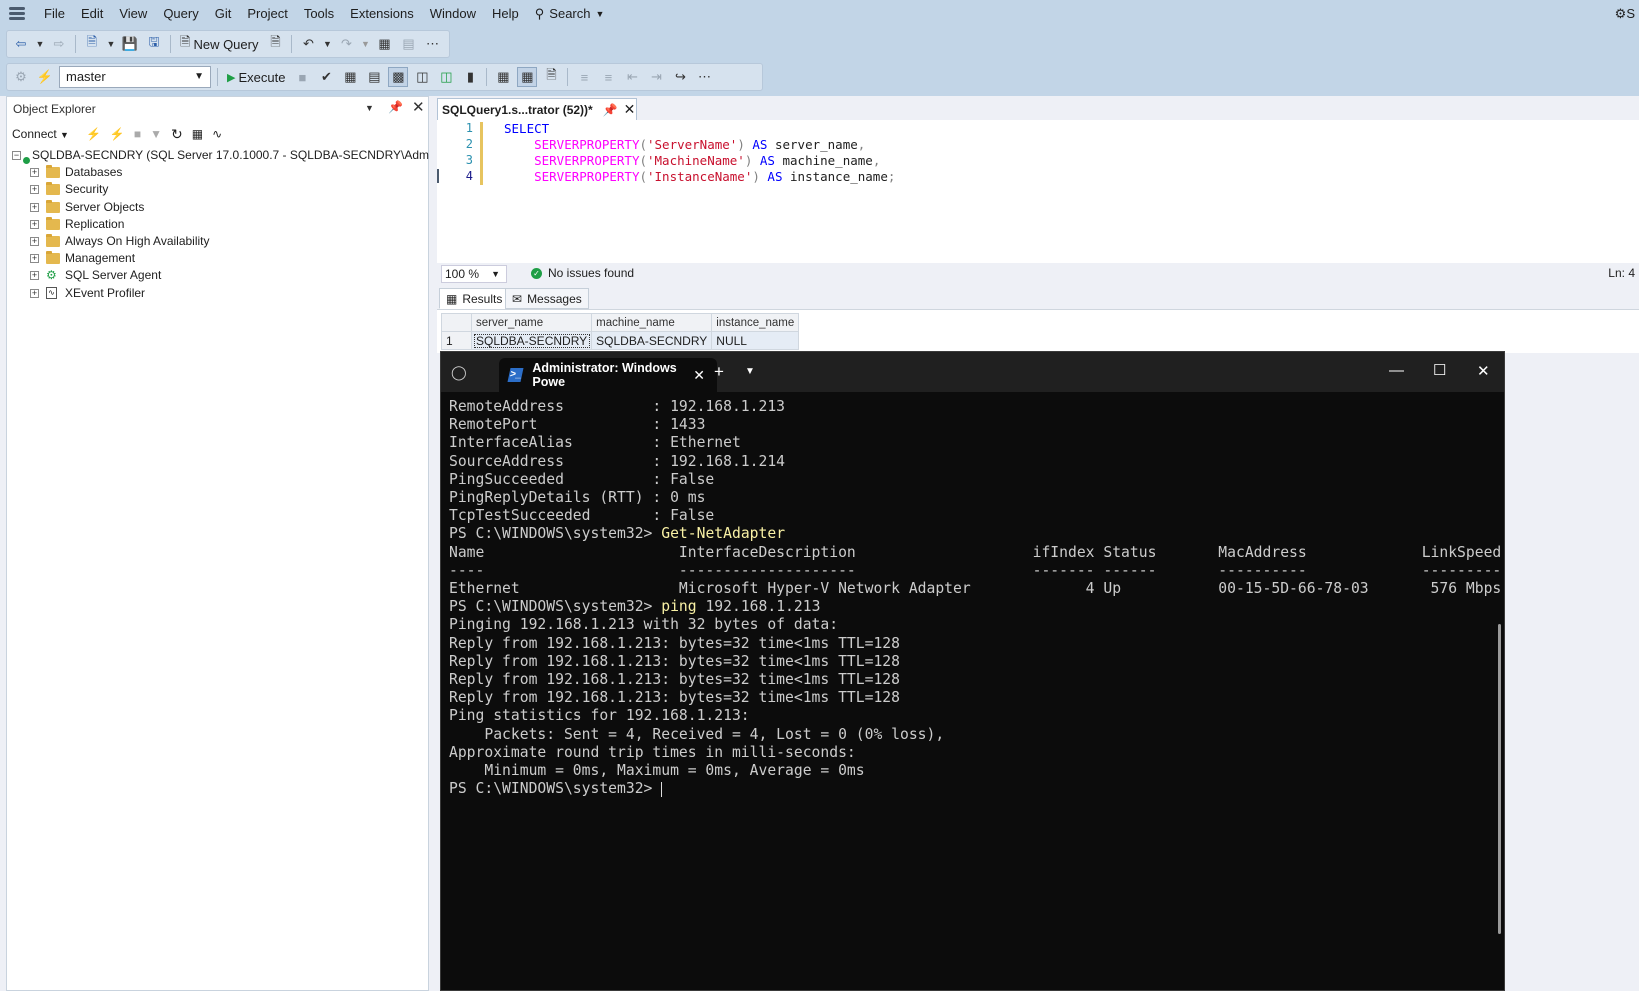 This screenshot has height=991, width=1639. Describe the element at coordinates (755, 340) in the screenshot. I see `grid-cell: NULL` at that location.